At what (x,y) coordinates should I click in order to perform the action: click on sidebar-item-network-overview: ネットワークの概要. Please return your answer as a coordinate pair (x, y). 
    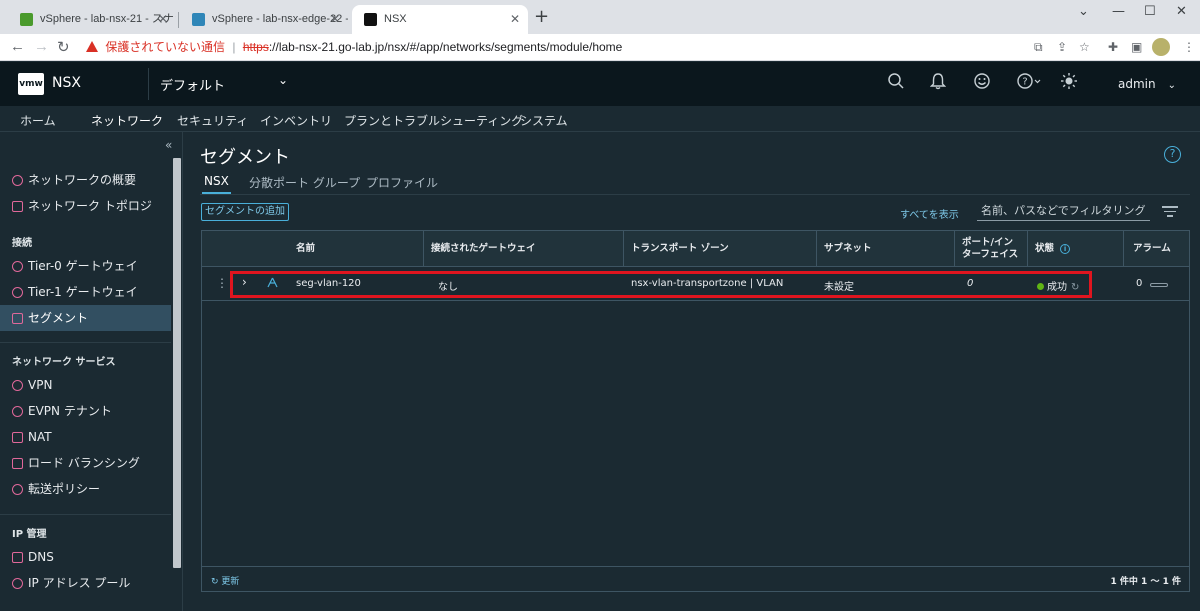
    Looking at the image, I should click on (85, 180).